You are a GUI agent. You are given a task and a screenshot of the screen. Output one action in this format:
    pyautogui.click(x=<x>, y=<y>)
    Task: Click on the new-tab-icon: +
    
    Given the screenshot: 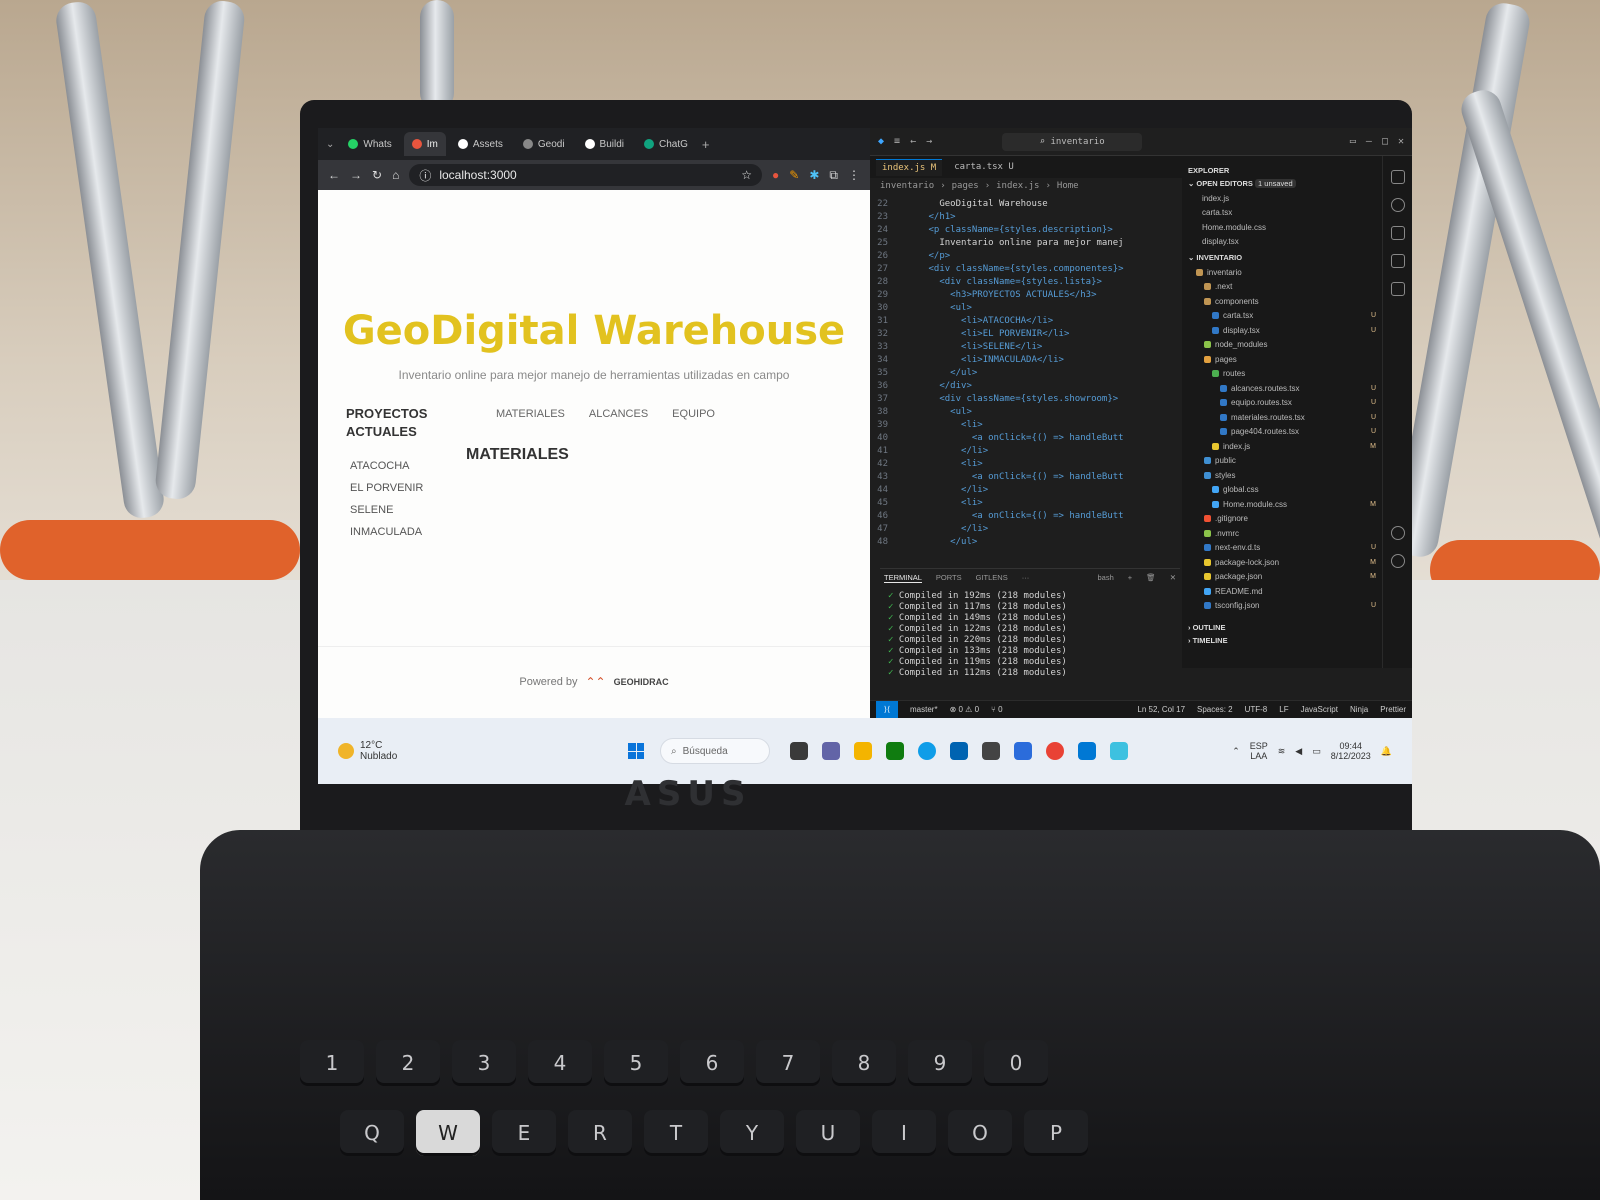 What is the action you would take?
    pyautogui.click(x=706, y=144)
    